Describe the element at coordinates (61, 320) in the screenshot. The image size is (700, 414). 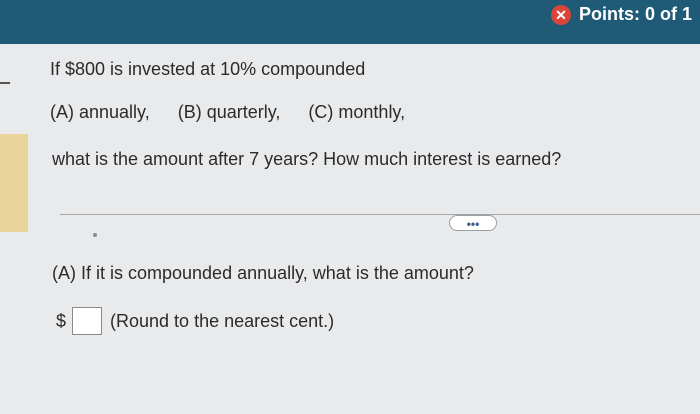
I see `currency-label: $` at that location.